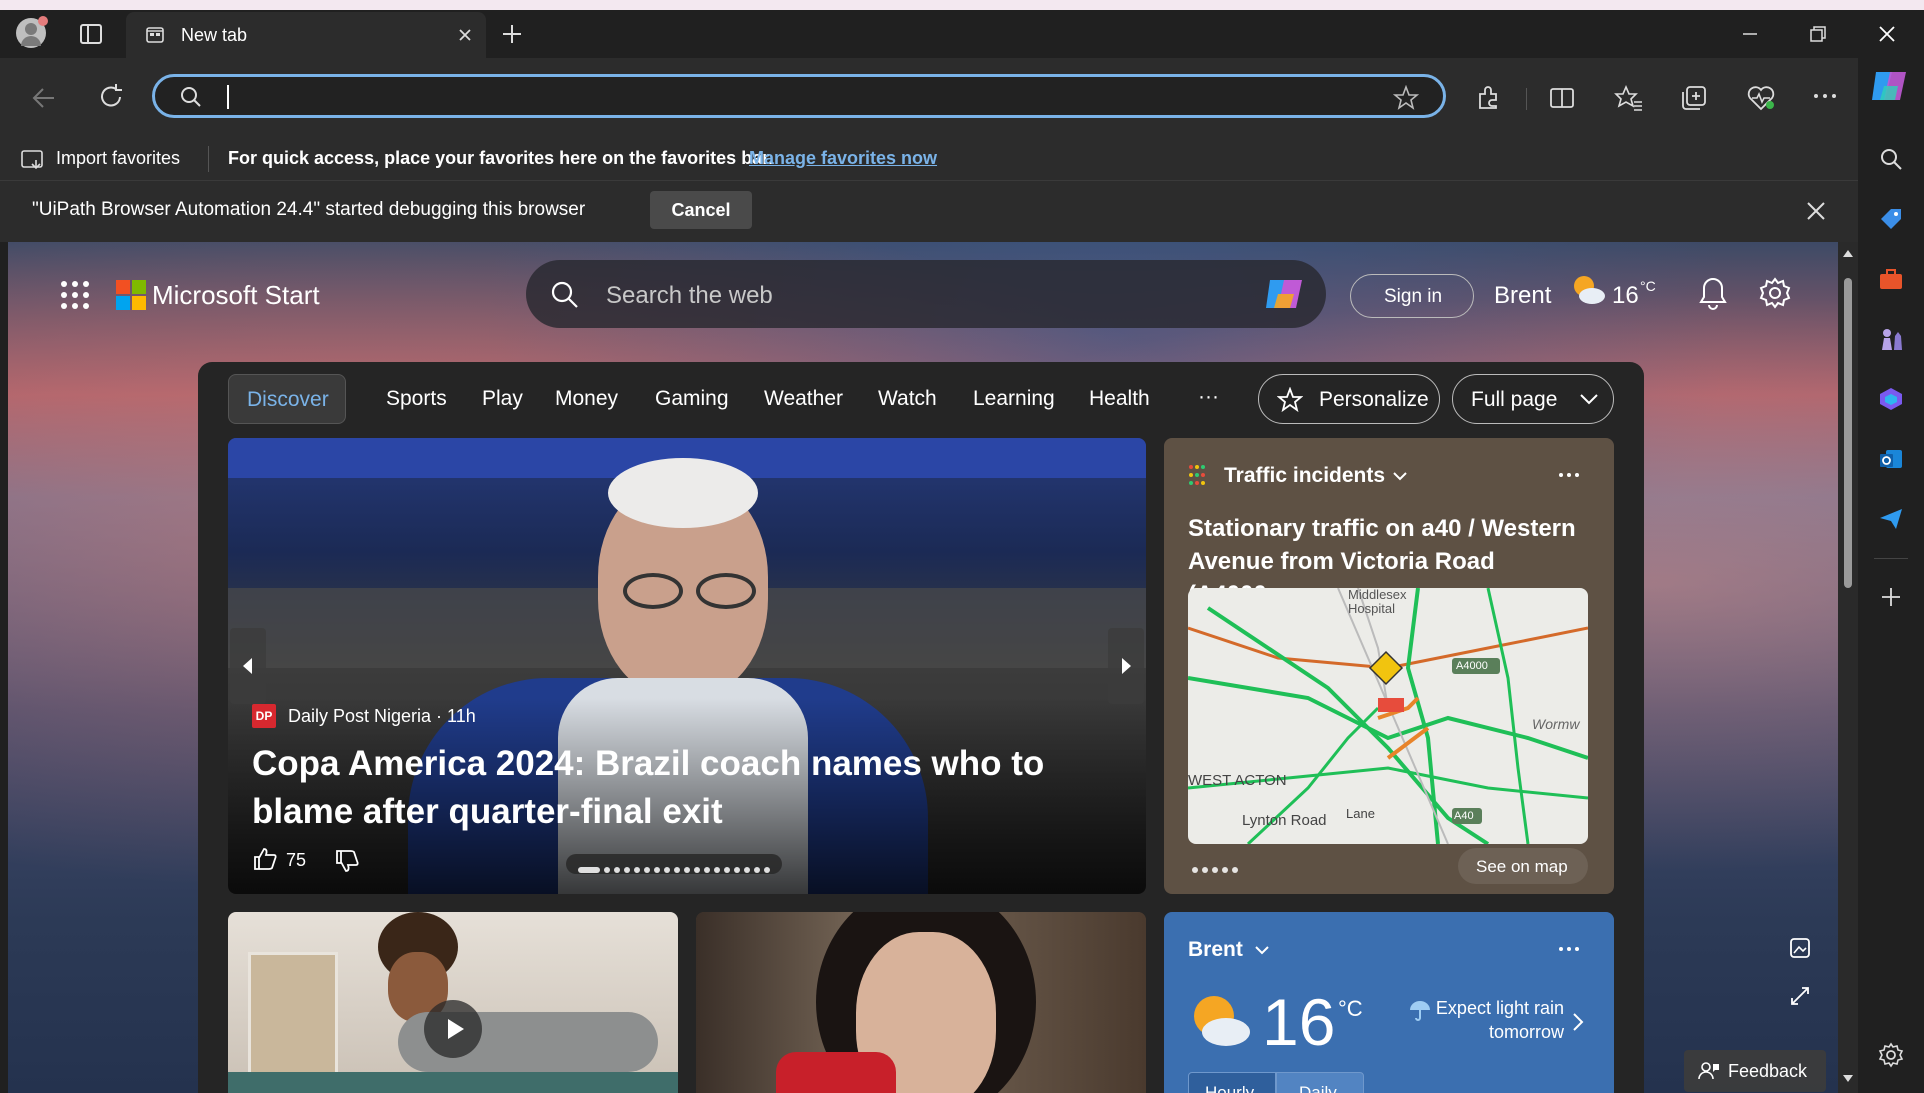  I want to click on feedback-button: Feedback, so click(1755, 1071).